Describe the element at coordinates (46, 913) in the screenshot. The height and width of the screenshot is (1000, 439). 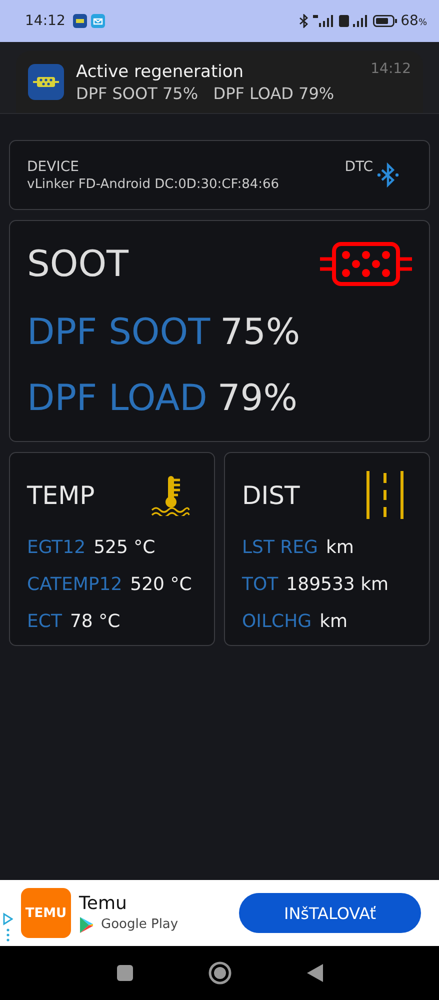
I see `app-logo: TEMU` at that location.